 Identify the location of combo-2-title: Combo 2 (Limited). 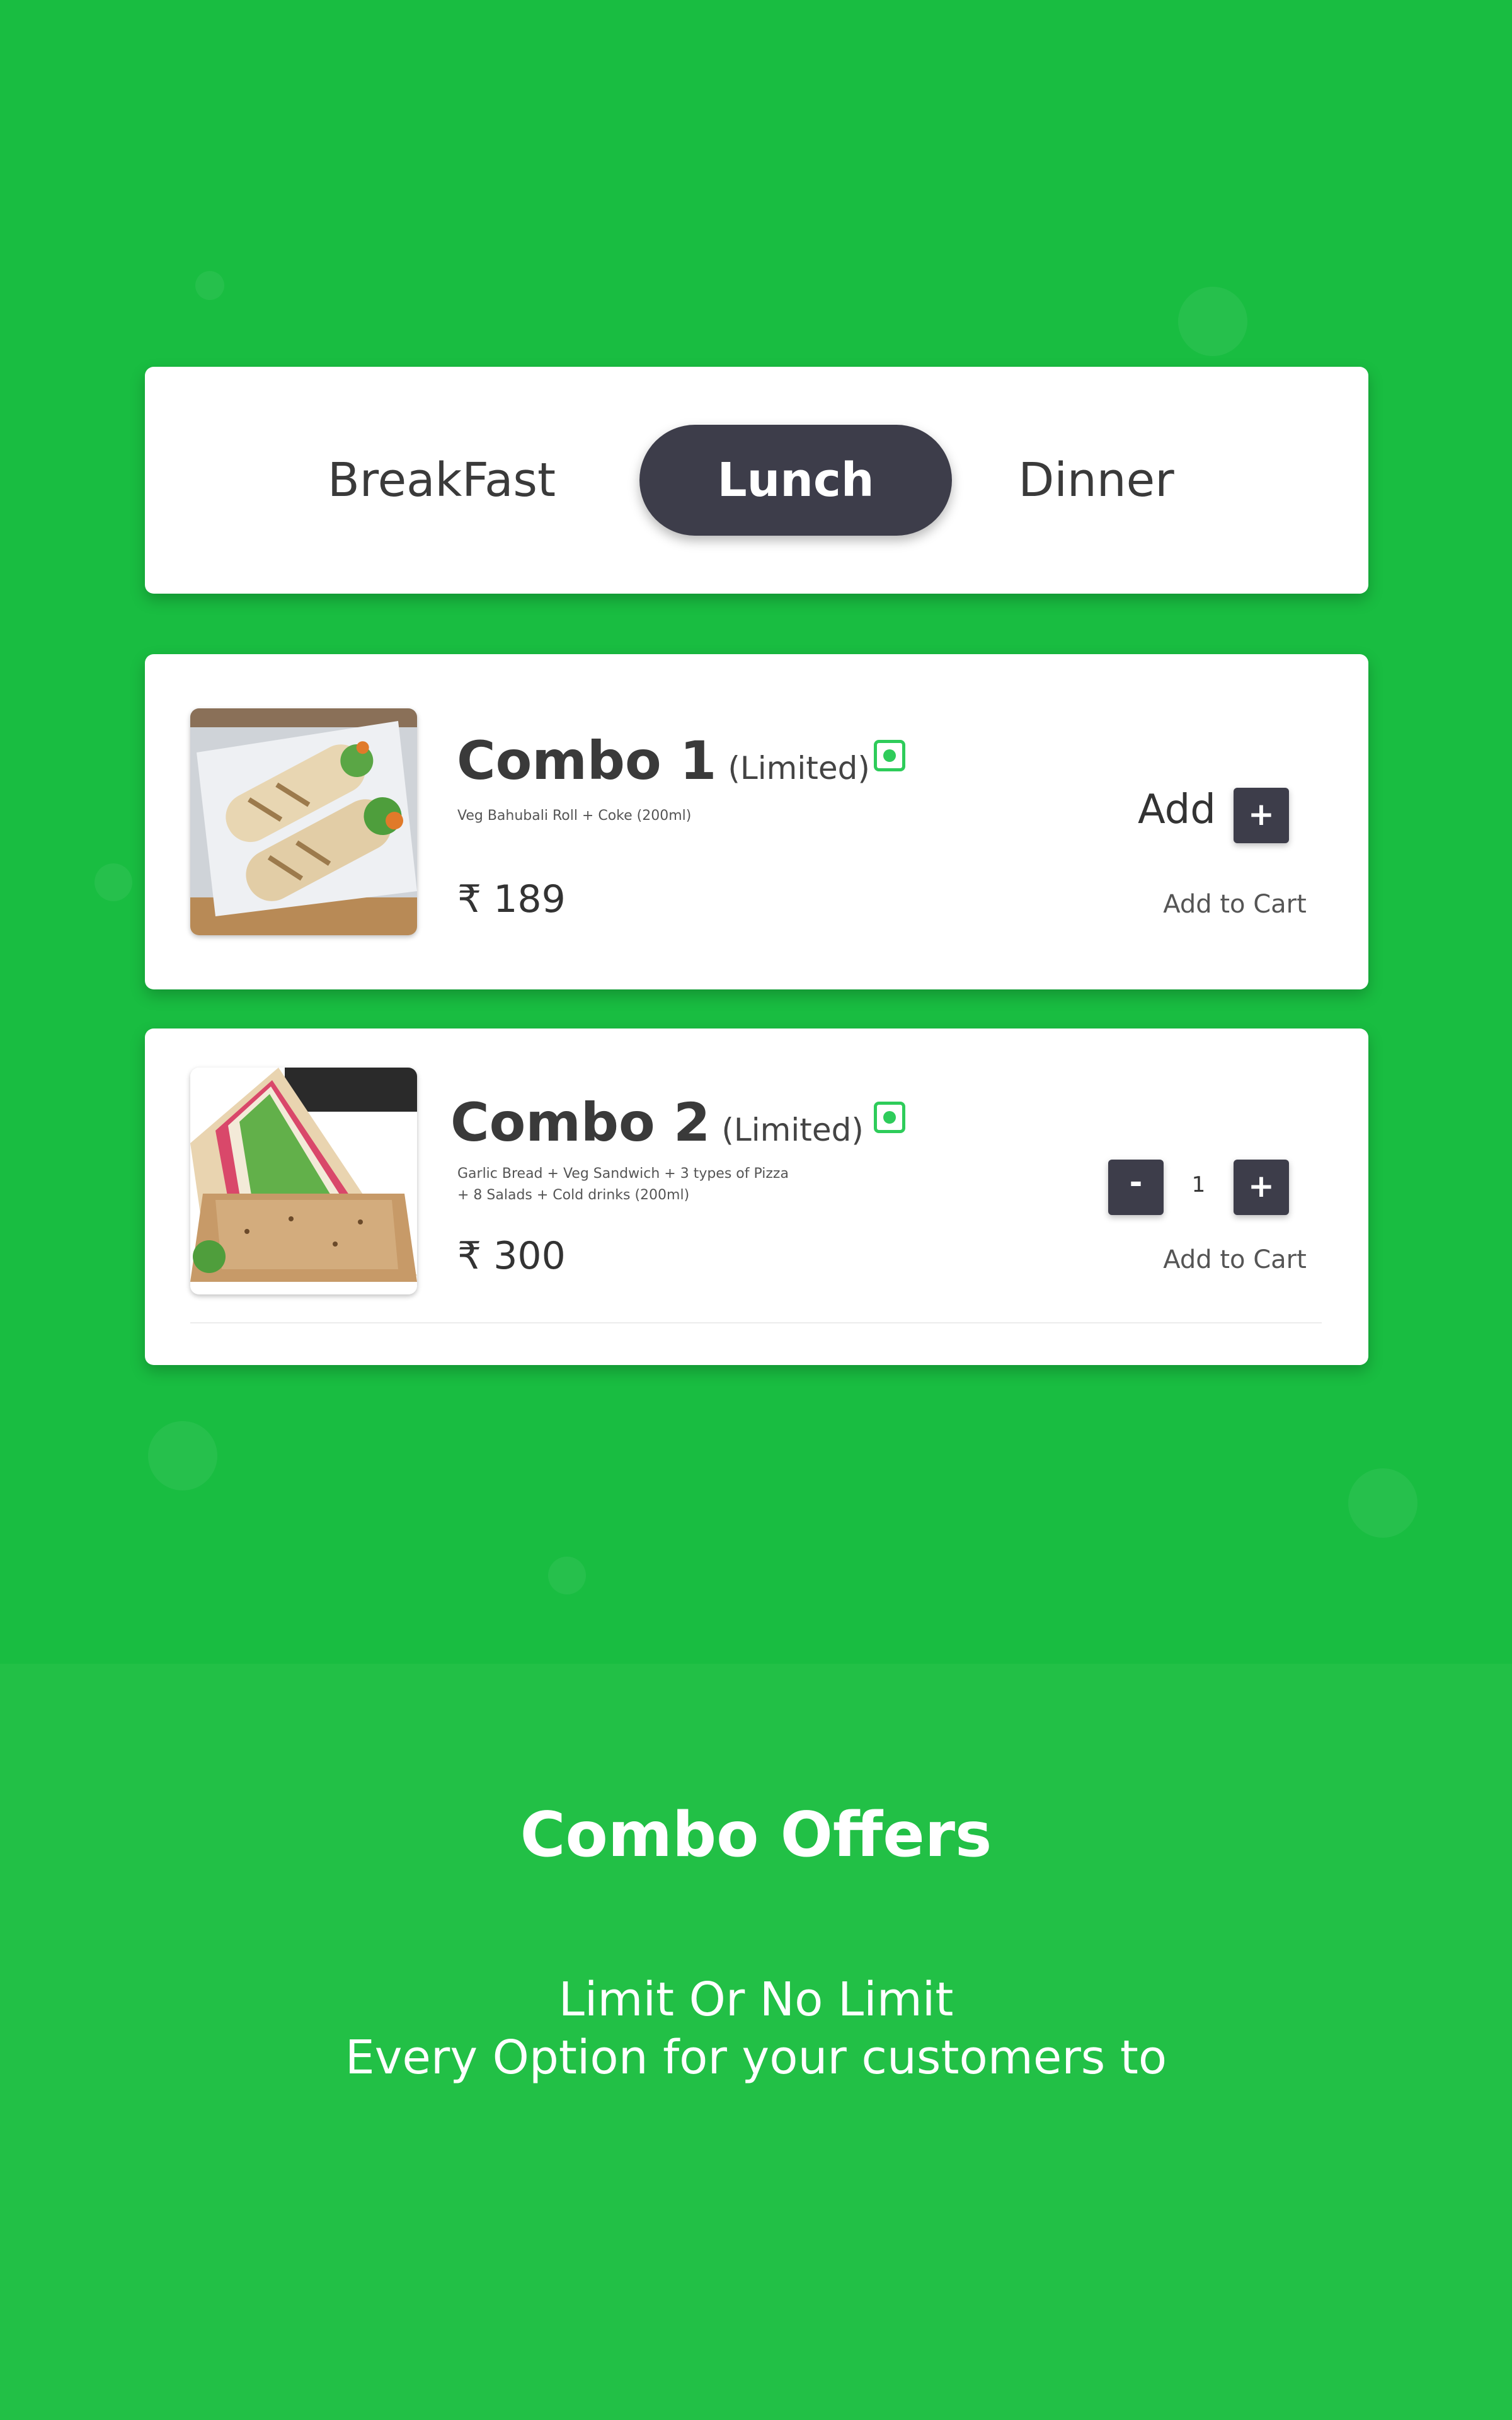
(677, 1122).